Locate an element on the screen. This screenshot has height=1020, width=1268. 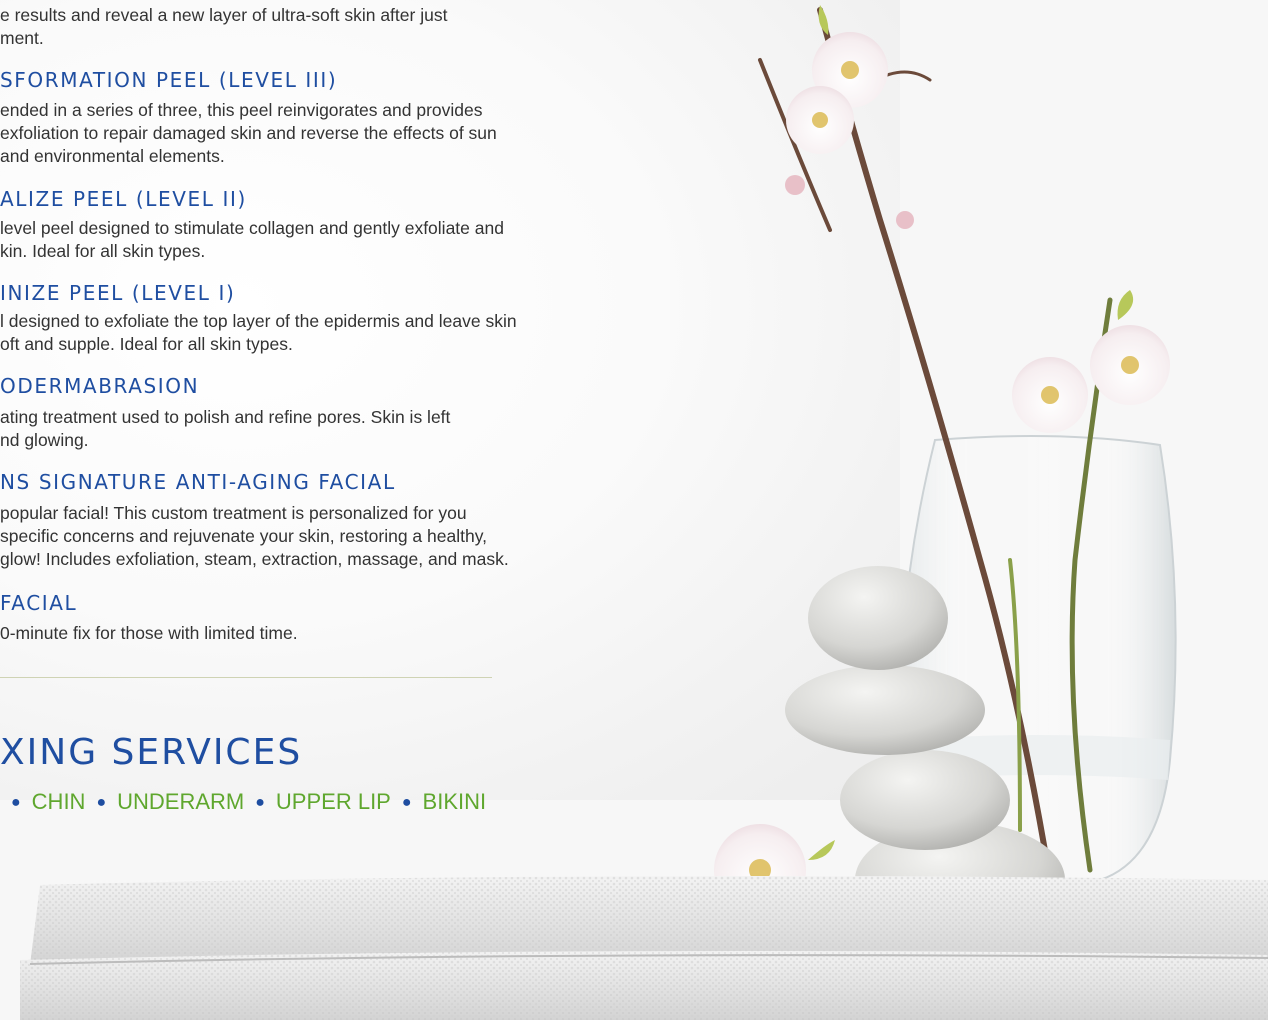
waxing-item: UPPER LIP is located at coordinates (333, 801).